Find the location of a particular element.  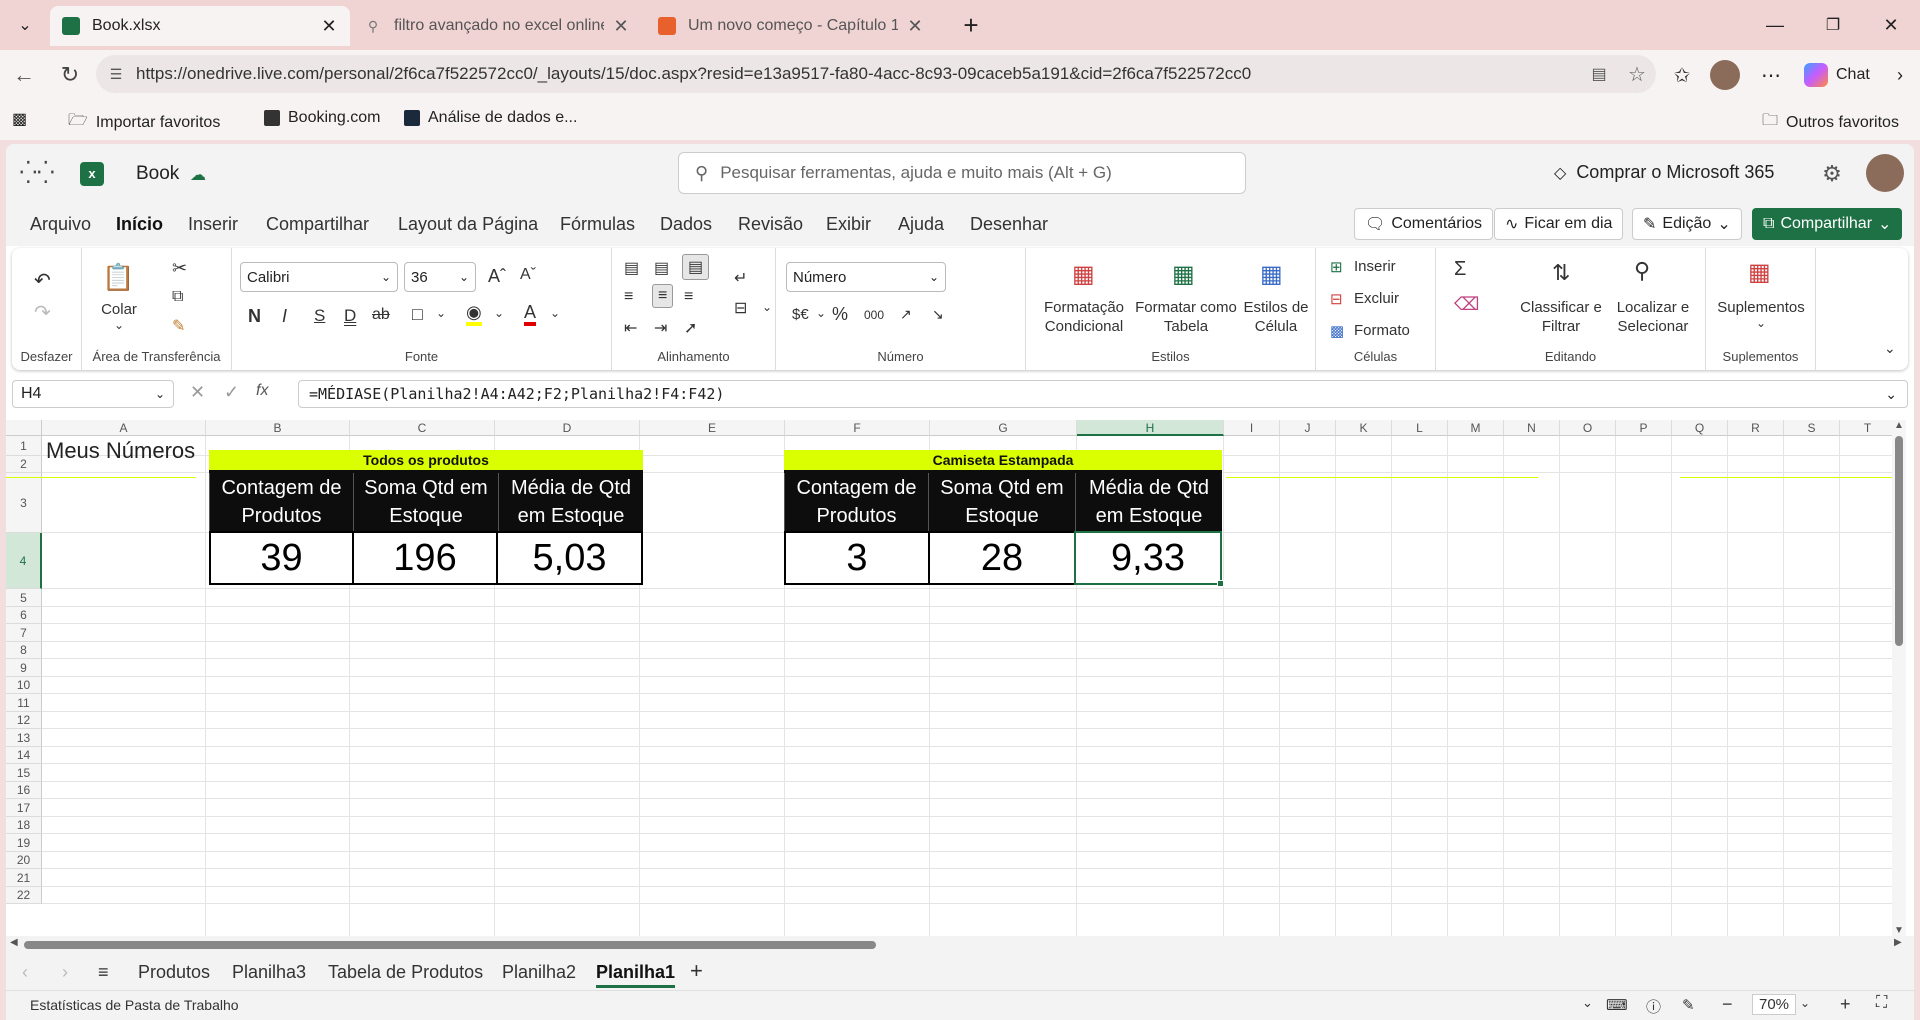

undo-icon: ↶ is located at coordinates (42, 280).